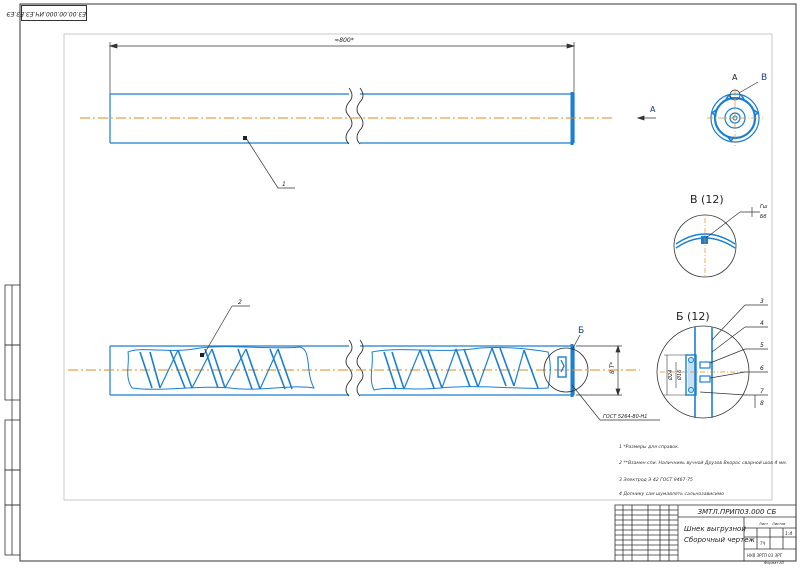 This screenshot has height=569, width=800. Describe the element at coordinates (245, 138) in the screenshot. I see `leader-1-dot` at that location.